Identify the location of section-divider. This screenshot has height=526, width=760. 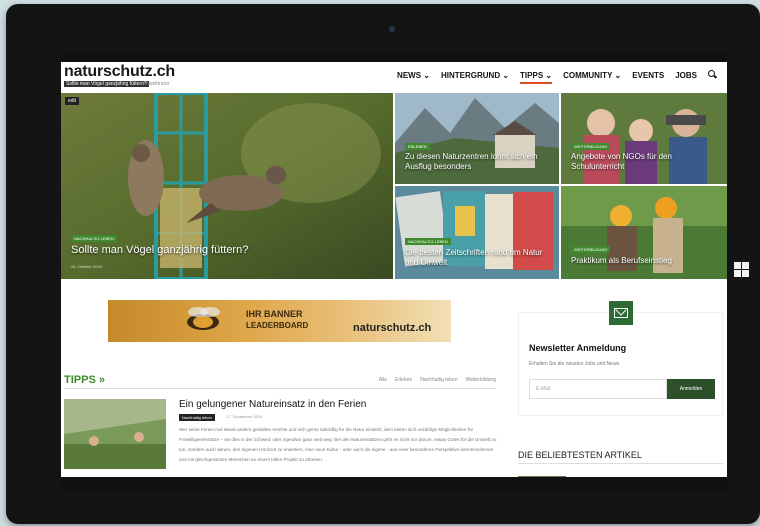
(280, 388).